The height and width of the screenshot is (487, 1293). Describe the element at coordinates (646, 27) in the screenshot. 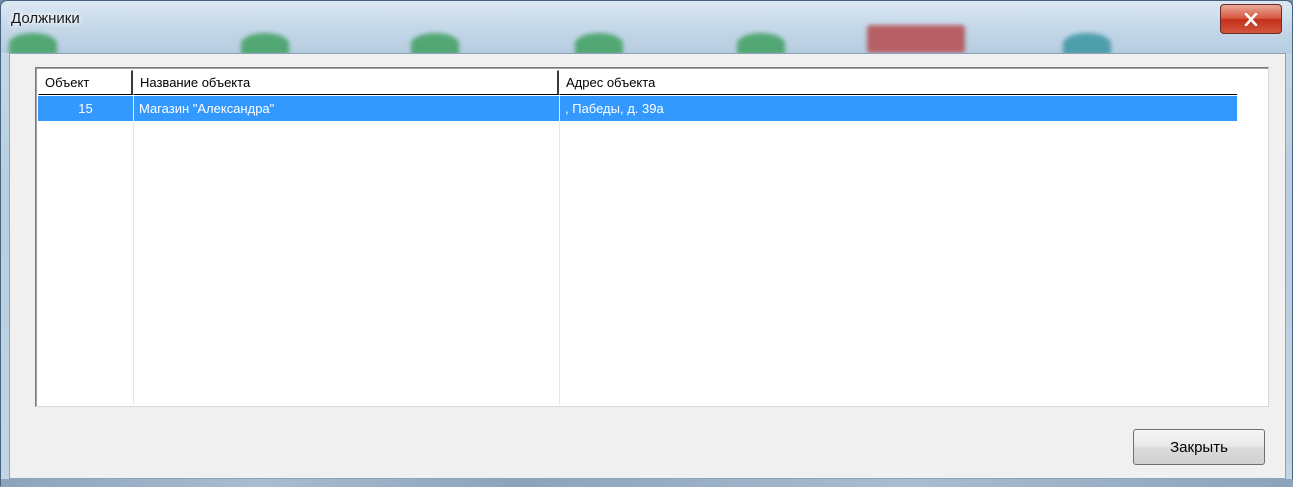

I see `title-bar: Должники` at that location.